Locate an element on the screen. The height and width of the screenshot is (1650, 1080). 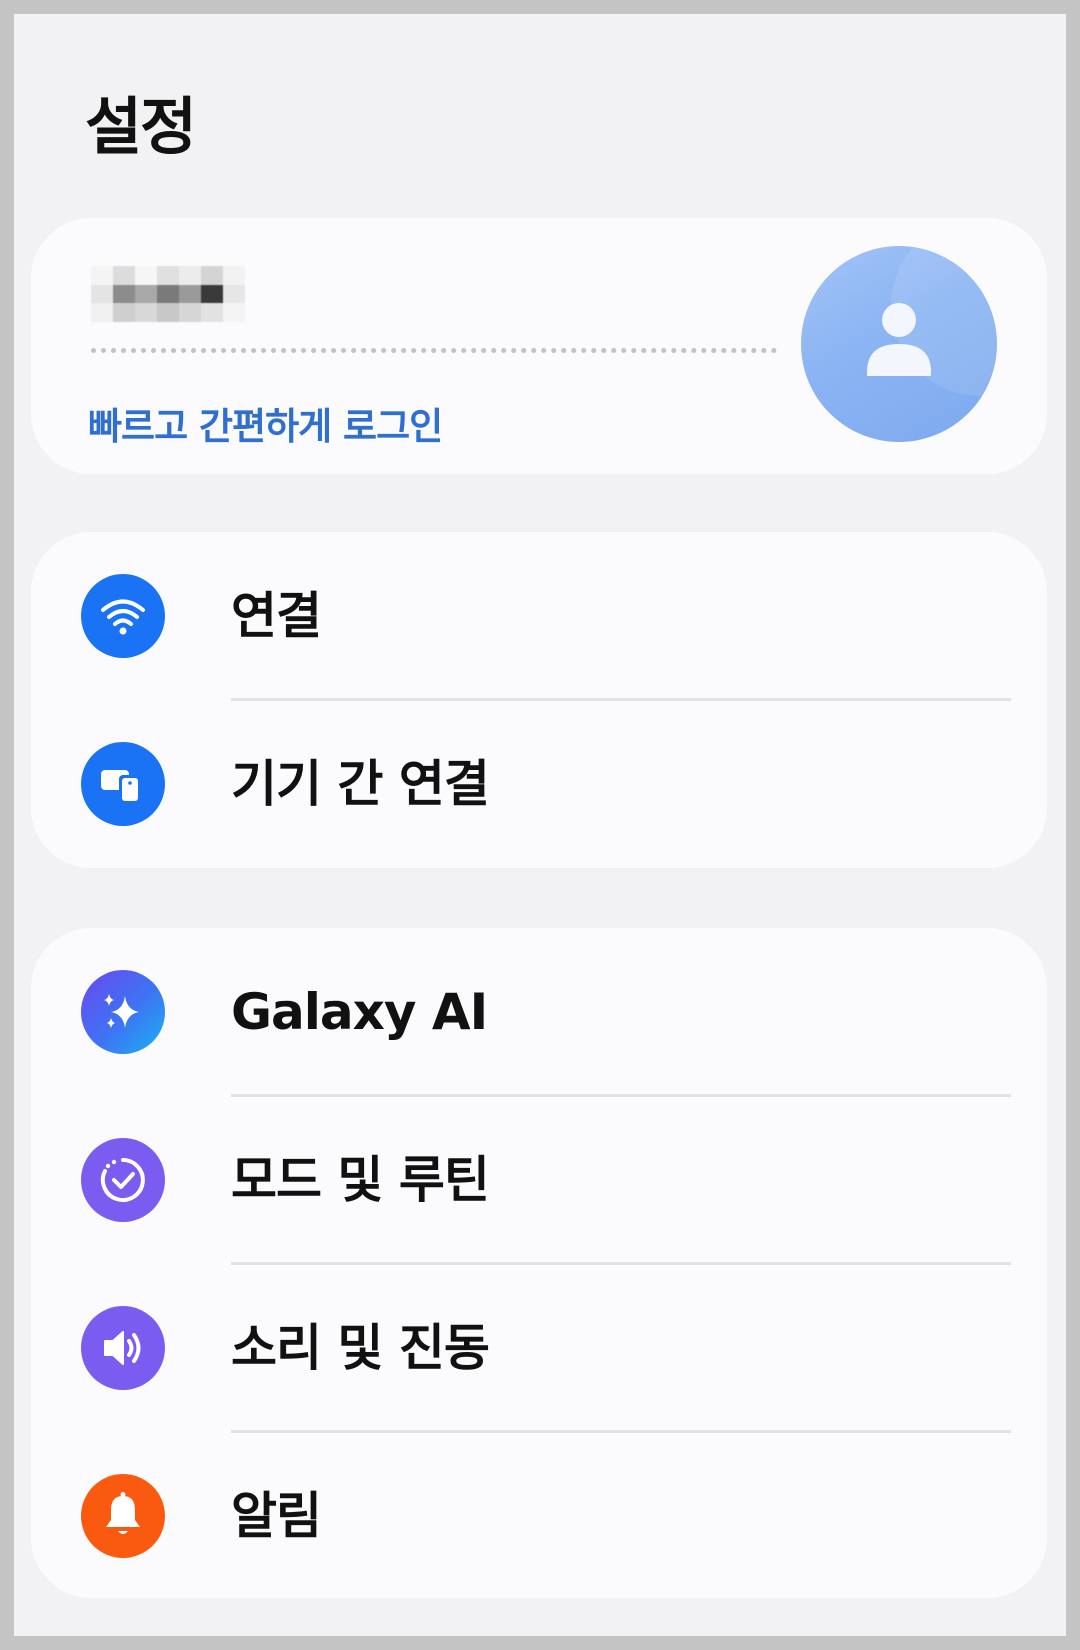
menu-item-galaxy-ai: Galaxy AI is located at coordinates (539, 1012).